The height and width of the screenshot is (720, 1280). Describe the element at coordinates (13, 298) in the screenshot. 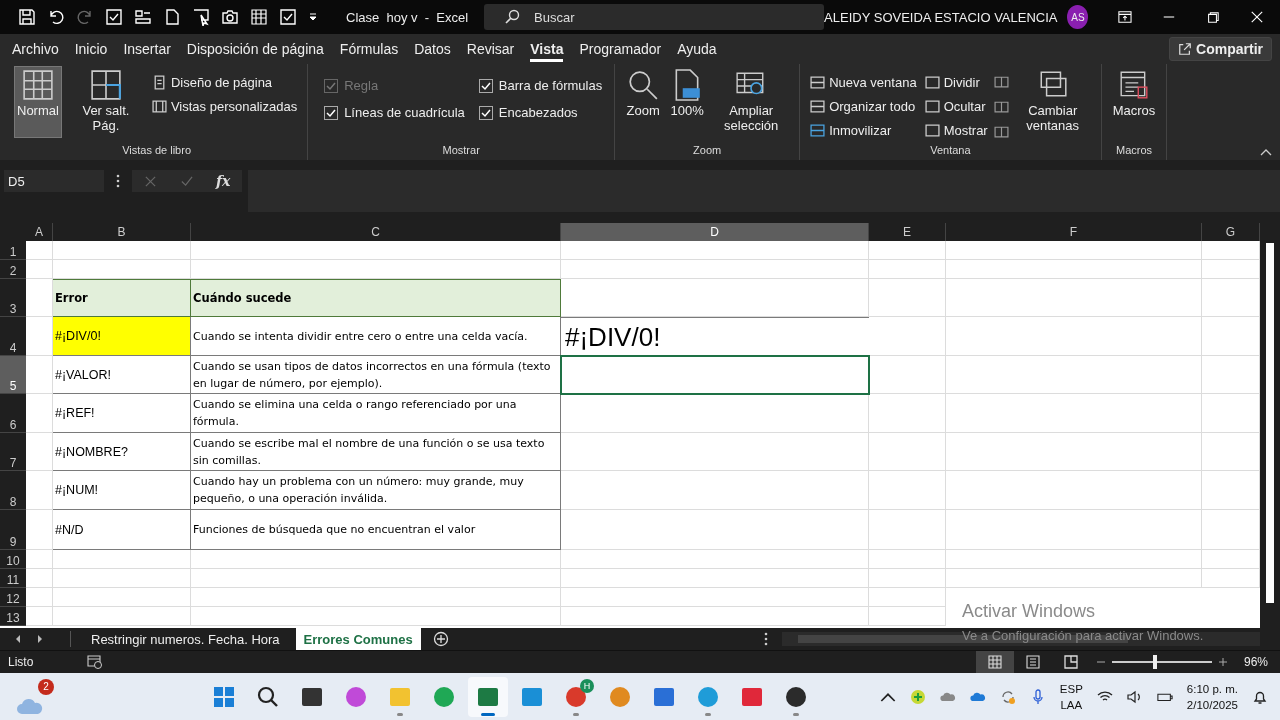

I see `row-header: 3` at that location.